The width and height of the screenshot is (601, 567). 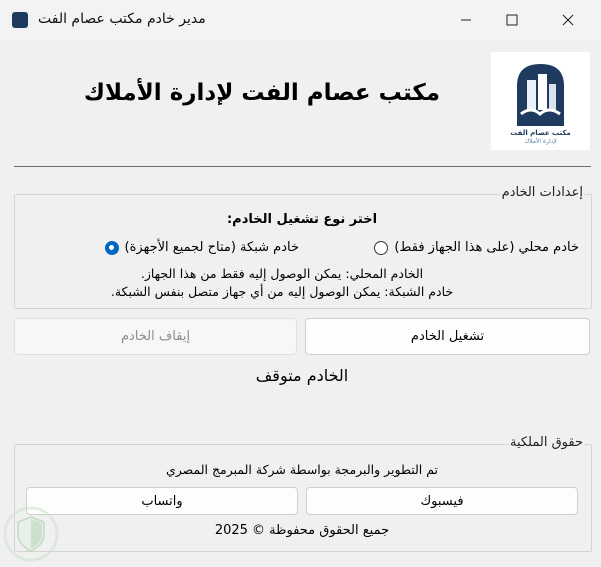 I want to click on radio-network-indicator, so click(x=111, y=247).